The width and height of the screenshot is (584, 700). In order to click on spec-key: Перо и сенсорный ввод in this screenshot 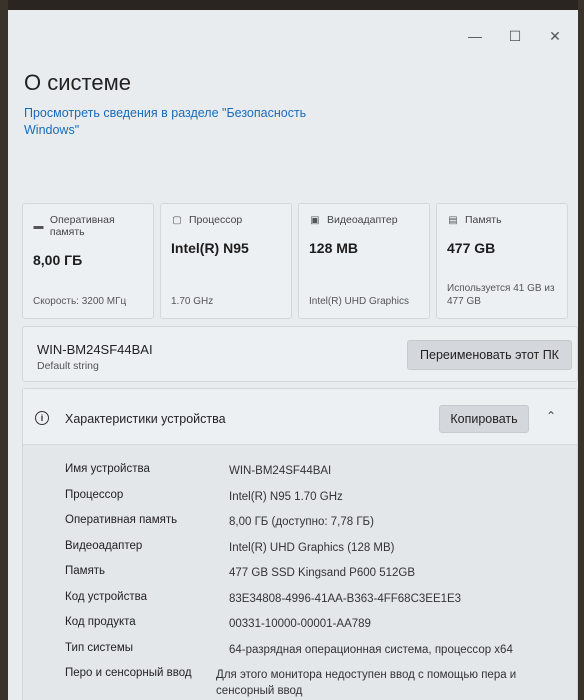, I will do `click(128, 673)`.